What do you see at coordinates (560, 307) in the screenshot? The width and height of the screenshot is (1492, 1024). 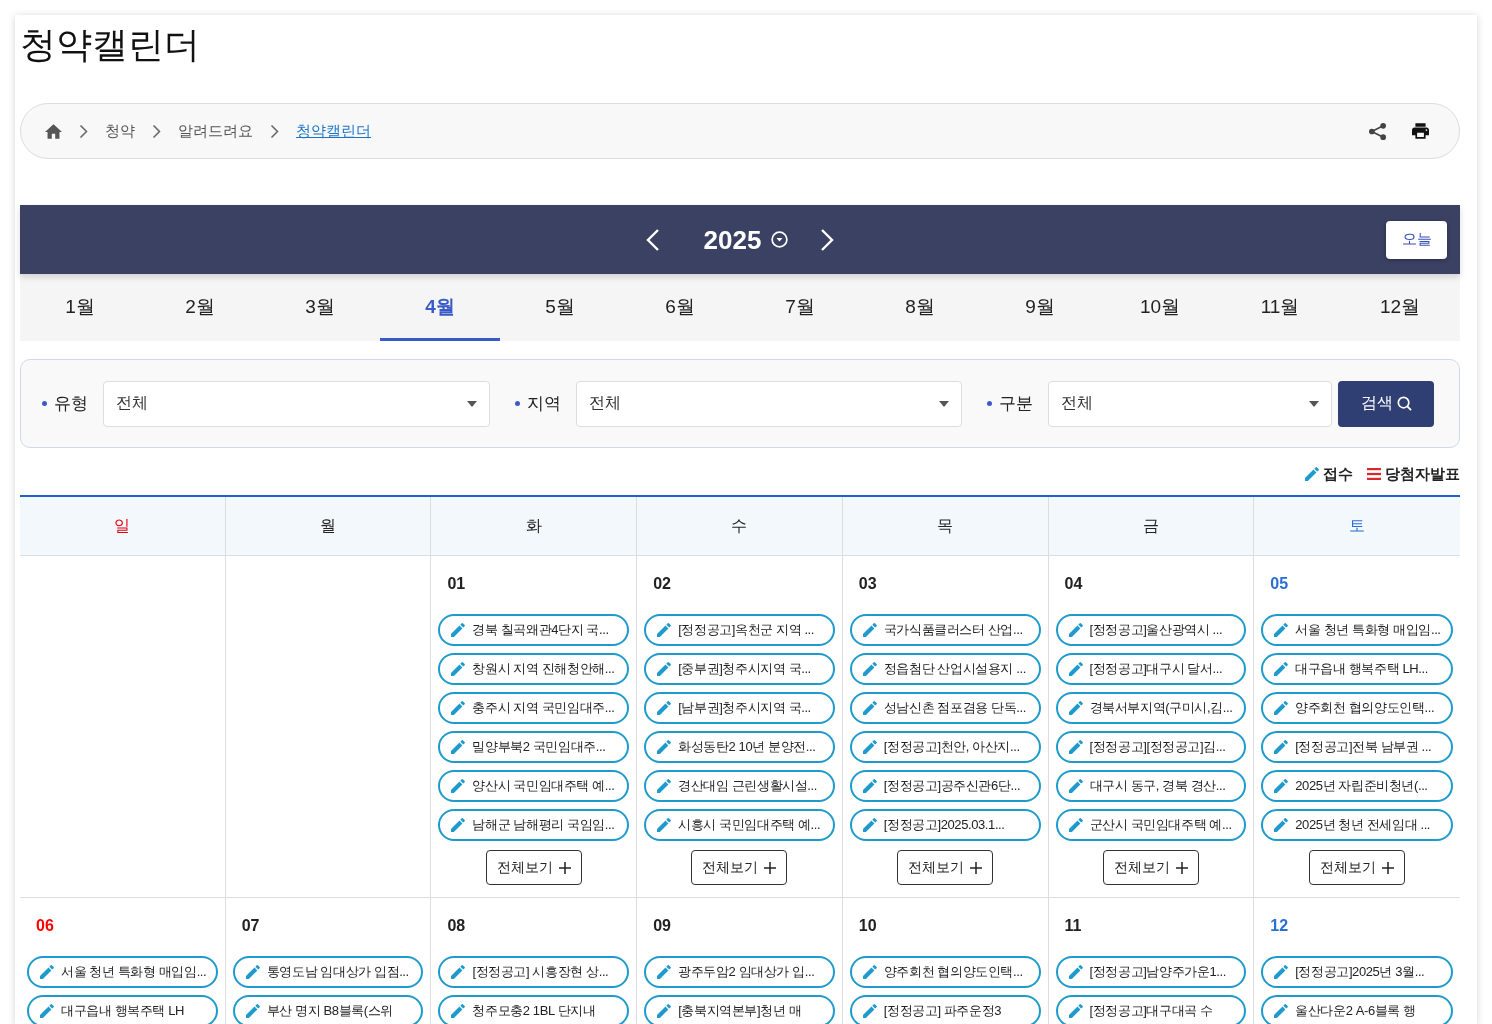 I see `month-tab: 5월` at bounding box center [560, 307].